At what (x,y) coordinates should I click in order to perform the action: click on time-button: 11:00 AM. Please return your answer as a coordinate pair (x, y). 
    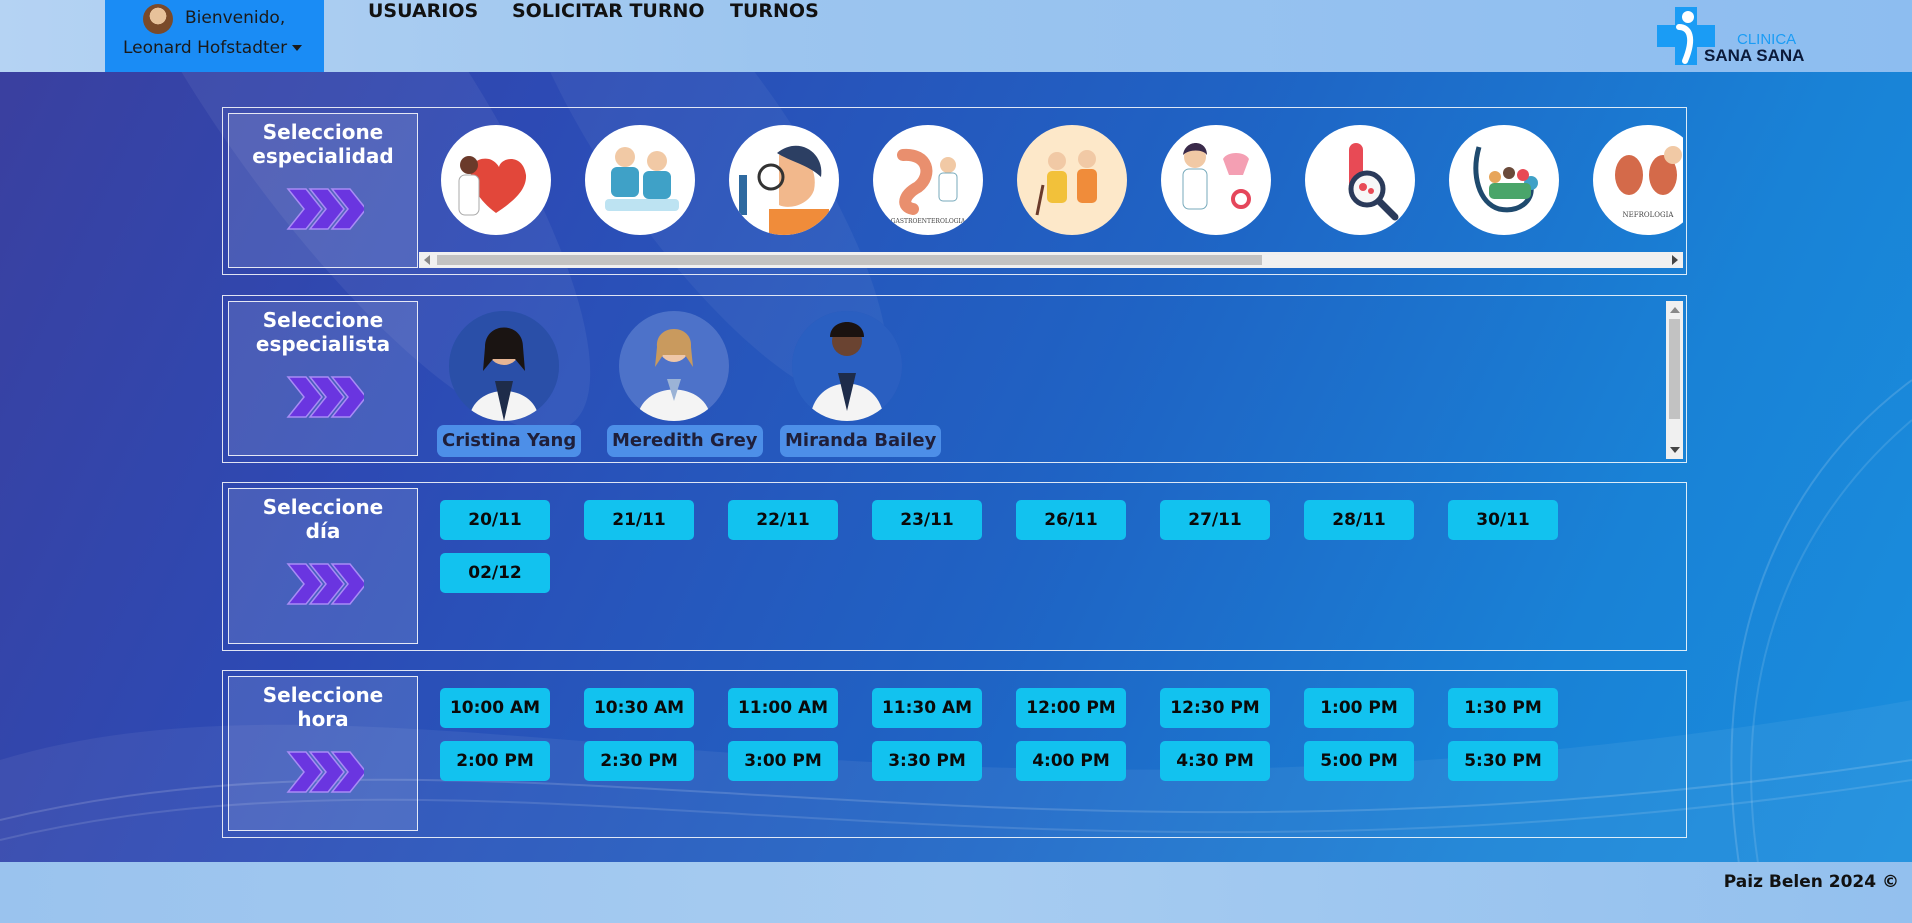
    Looking at the image, I should click on (783, 708).